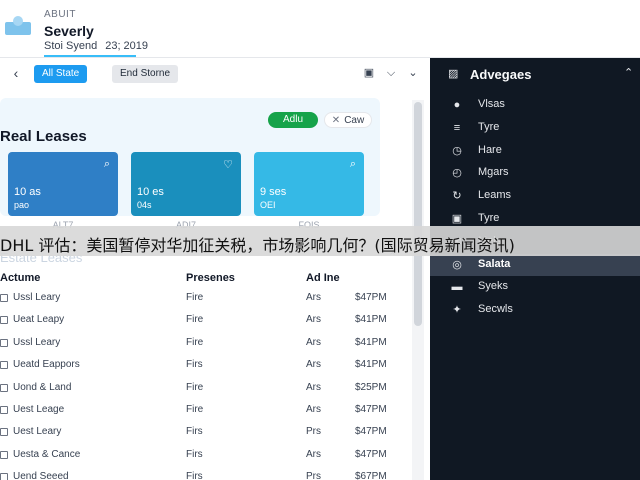 The width and height of the screenshot is (640, 480). I want to click on row-name: Uond & Land, so click(42, 387).